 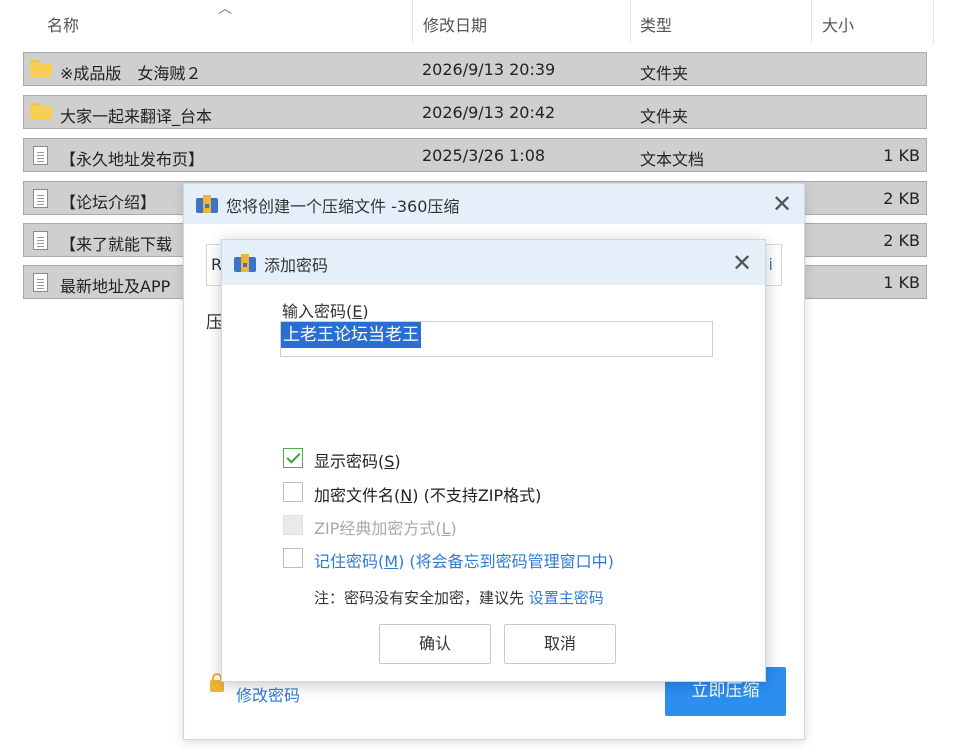 What do you see at coordinates (489, 69) in the screenshot?
I see `file-modified: 2026/9/13 20:39` at bounding box center [489, 69].